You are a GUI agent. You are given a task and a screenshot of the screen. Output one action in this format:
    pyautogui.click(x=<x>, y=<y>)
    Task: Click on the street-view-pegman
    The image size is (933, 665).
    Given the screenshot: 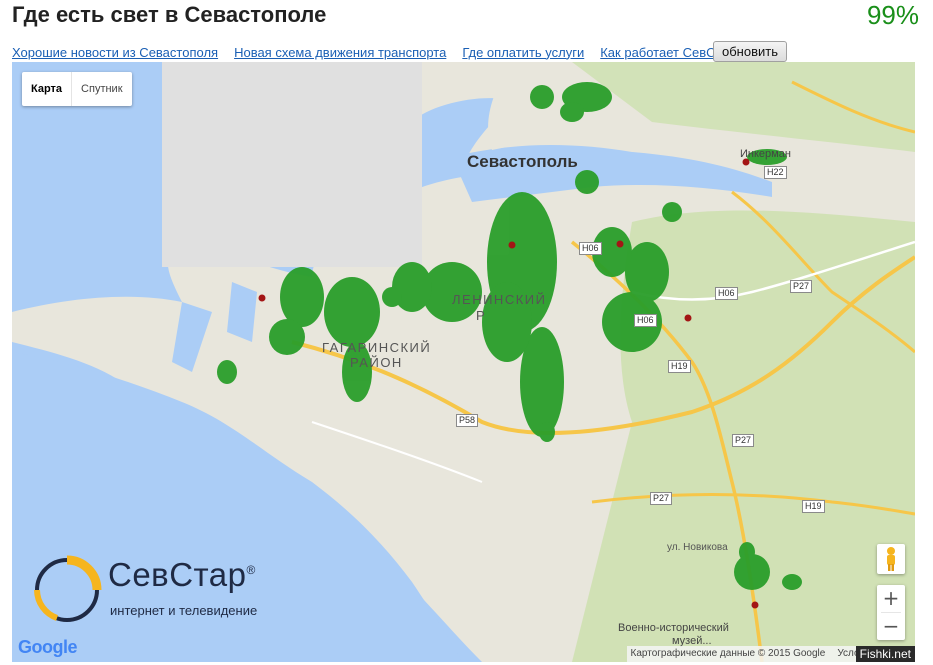 What is the action you would take?
    pyautogui.click(x=891, y=559)
    